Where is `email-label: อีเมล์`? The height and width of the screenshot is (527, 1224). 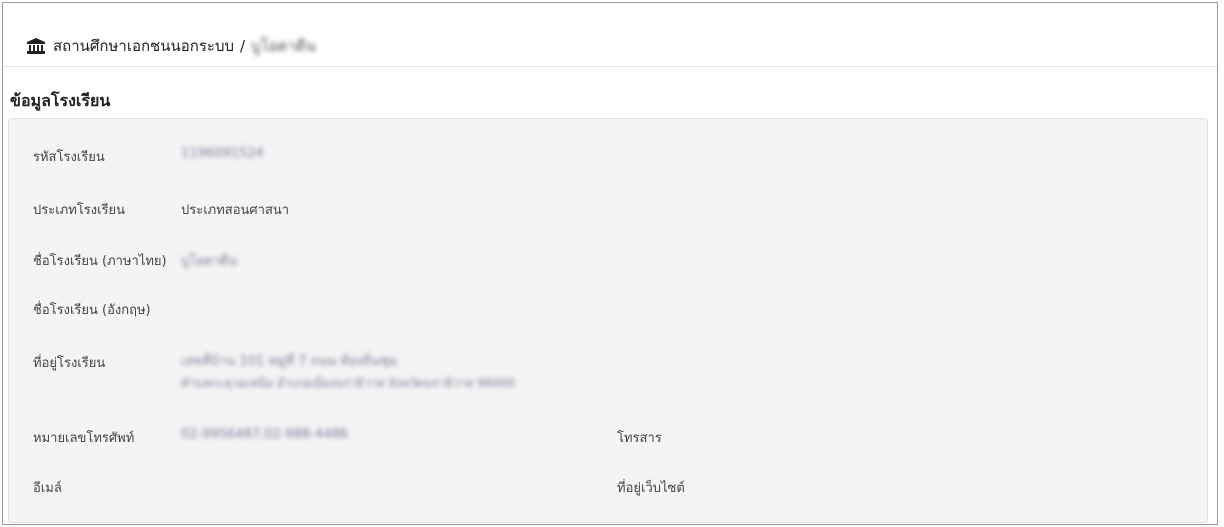 email-label: อีเมล์ is located at coordinates (47, 488).